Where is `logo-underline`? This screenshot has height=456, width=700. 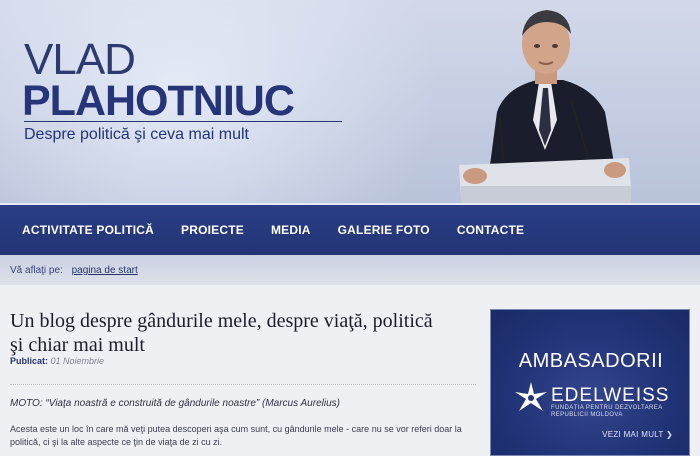 logo-underline is located at coordinates (183, 121).